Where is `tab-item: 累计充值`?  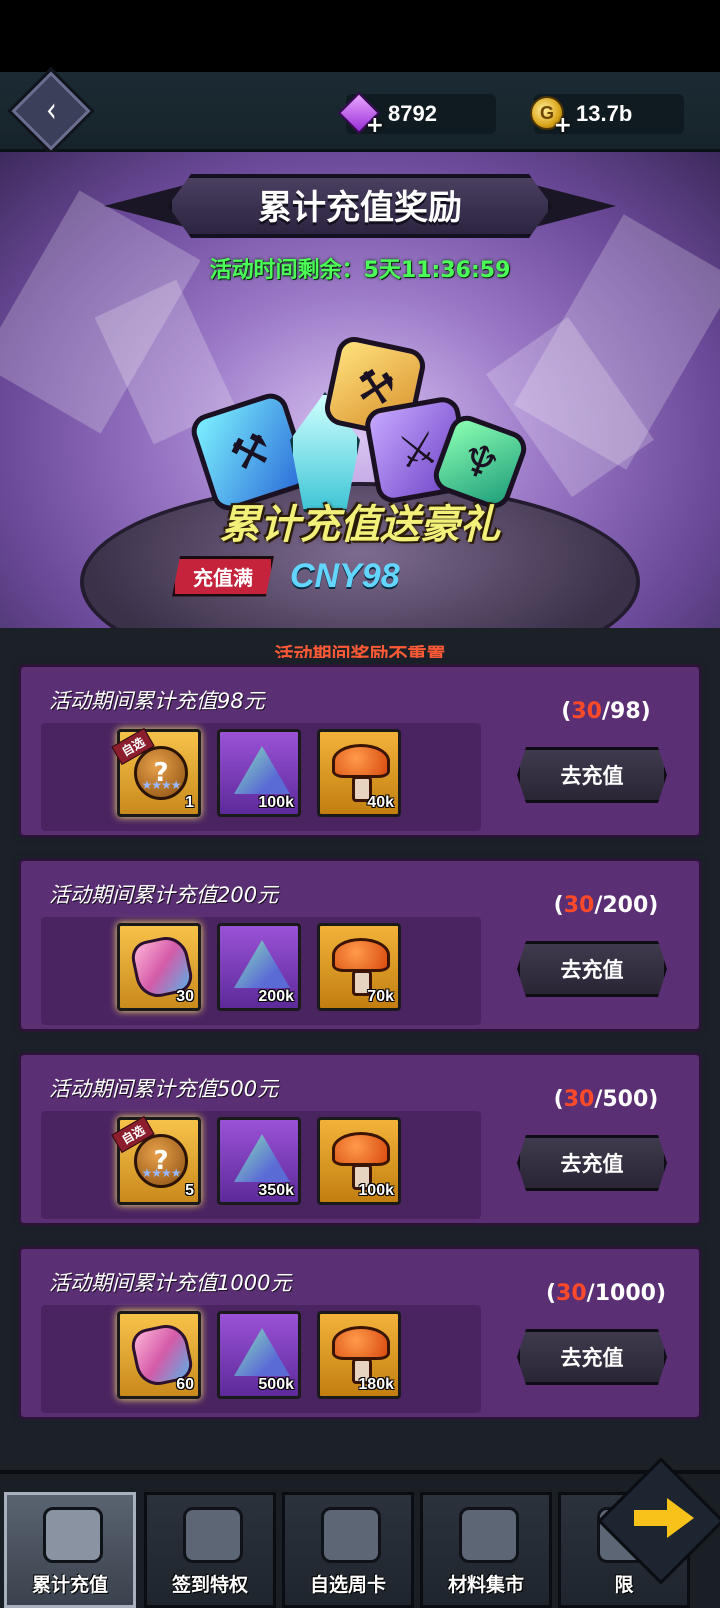 tab-item: 累计充值 is located at coordinates (70, 1550).